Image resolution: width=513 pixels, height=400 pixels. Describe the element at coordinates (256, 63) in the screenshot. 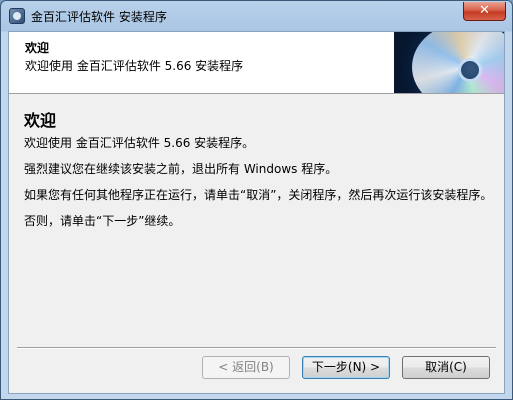

I see `wizard-header: 欢迎 欢迎使用 金百汇评估软件 5.66 安装程序` at that location.